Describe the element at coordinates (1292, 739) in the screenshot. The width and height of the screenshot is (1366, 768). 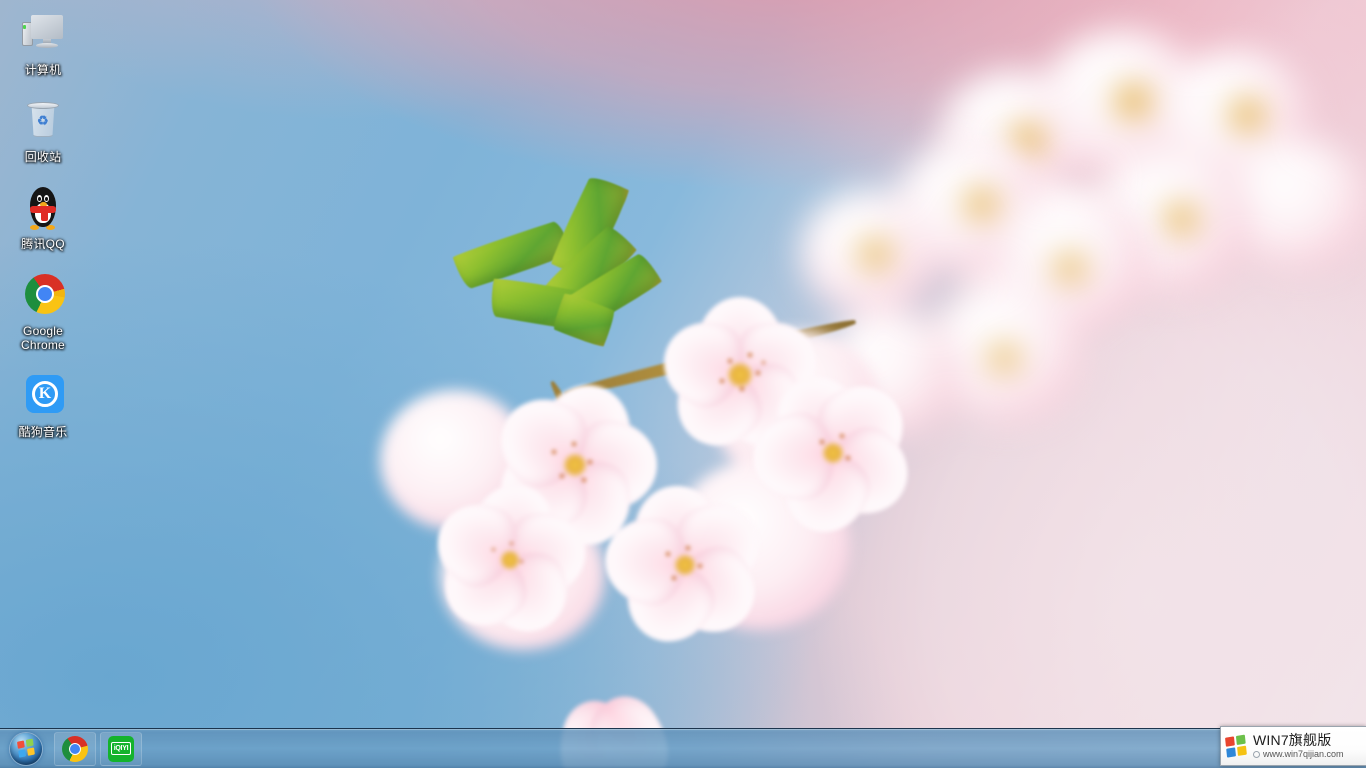
I see `watermark-title: WIN7旗舰版` at that location.